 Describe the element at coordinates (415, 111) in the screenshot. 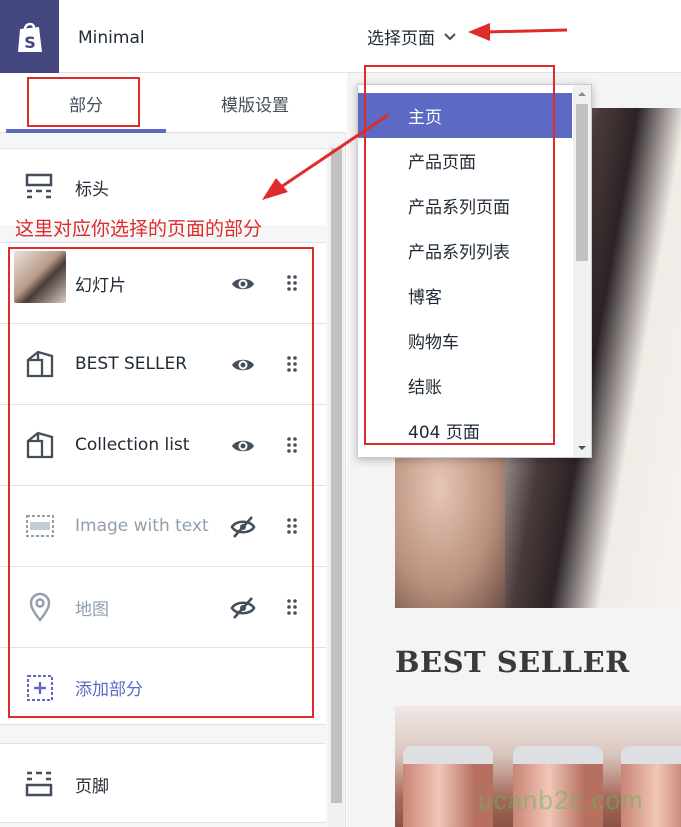

I see `annotation-arrows` at that location.